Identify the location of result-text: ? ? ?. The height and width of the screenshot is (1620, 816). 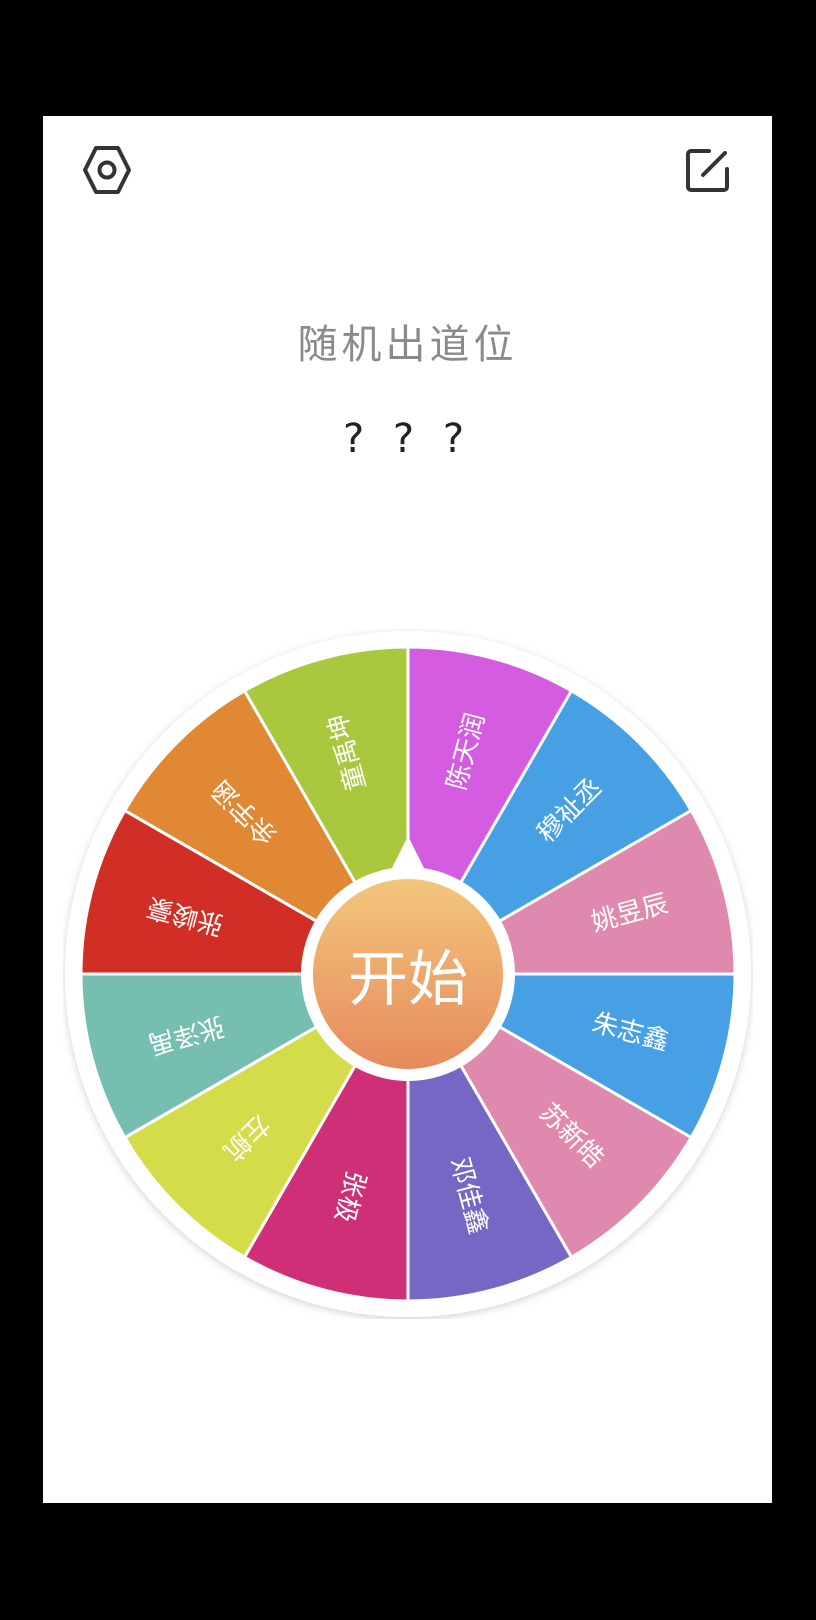
(407, 439).